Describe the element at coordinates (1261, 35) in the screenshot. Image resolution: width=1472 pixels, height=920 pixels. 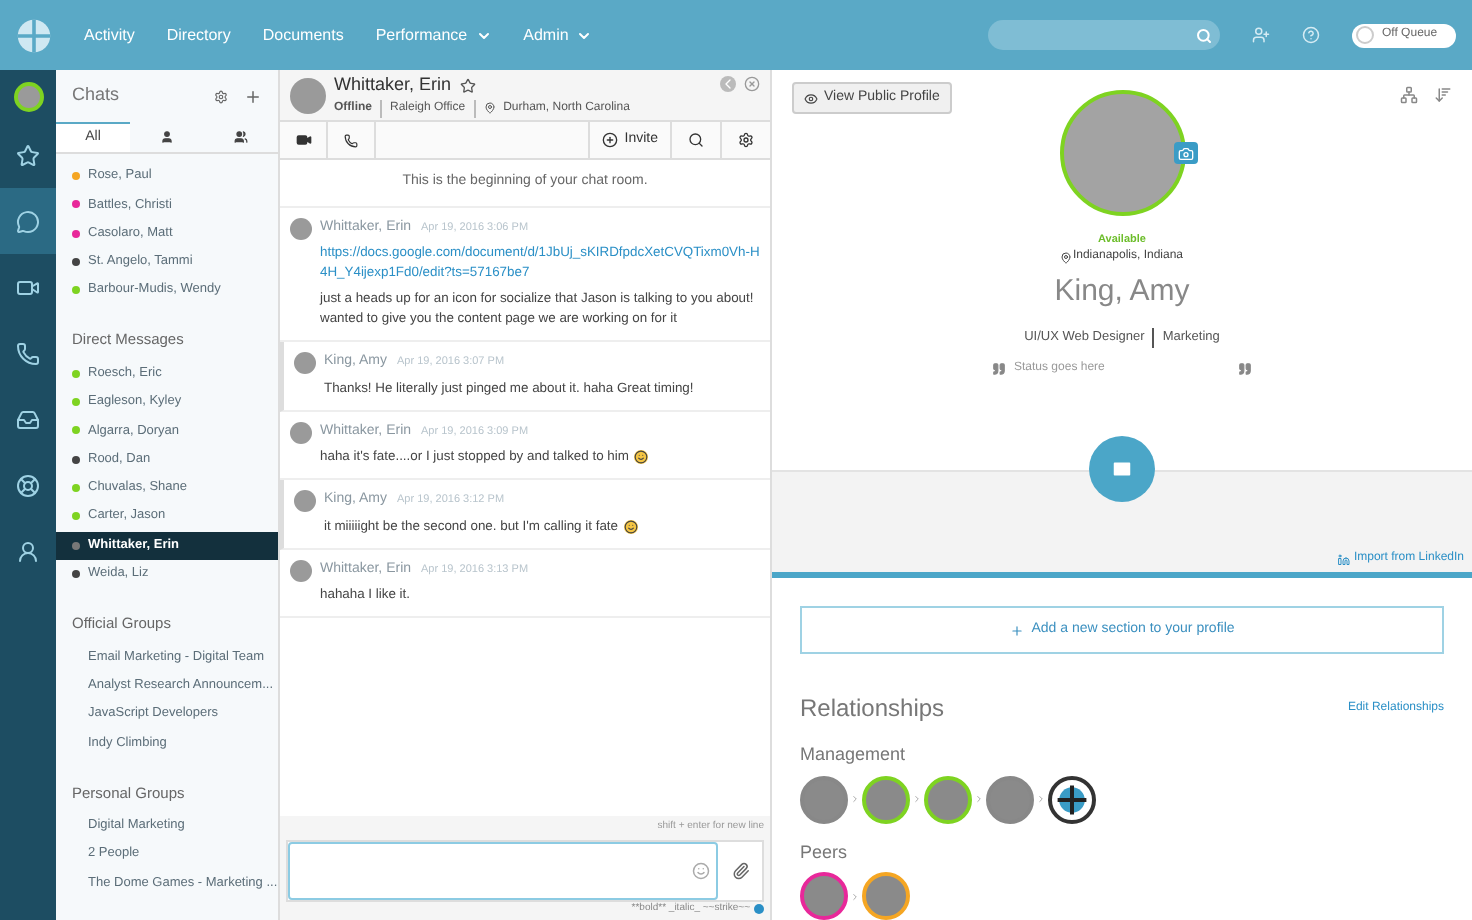
I see `add-user-icon` at that location.